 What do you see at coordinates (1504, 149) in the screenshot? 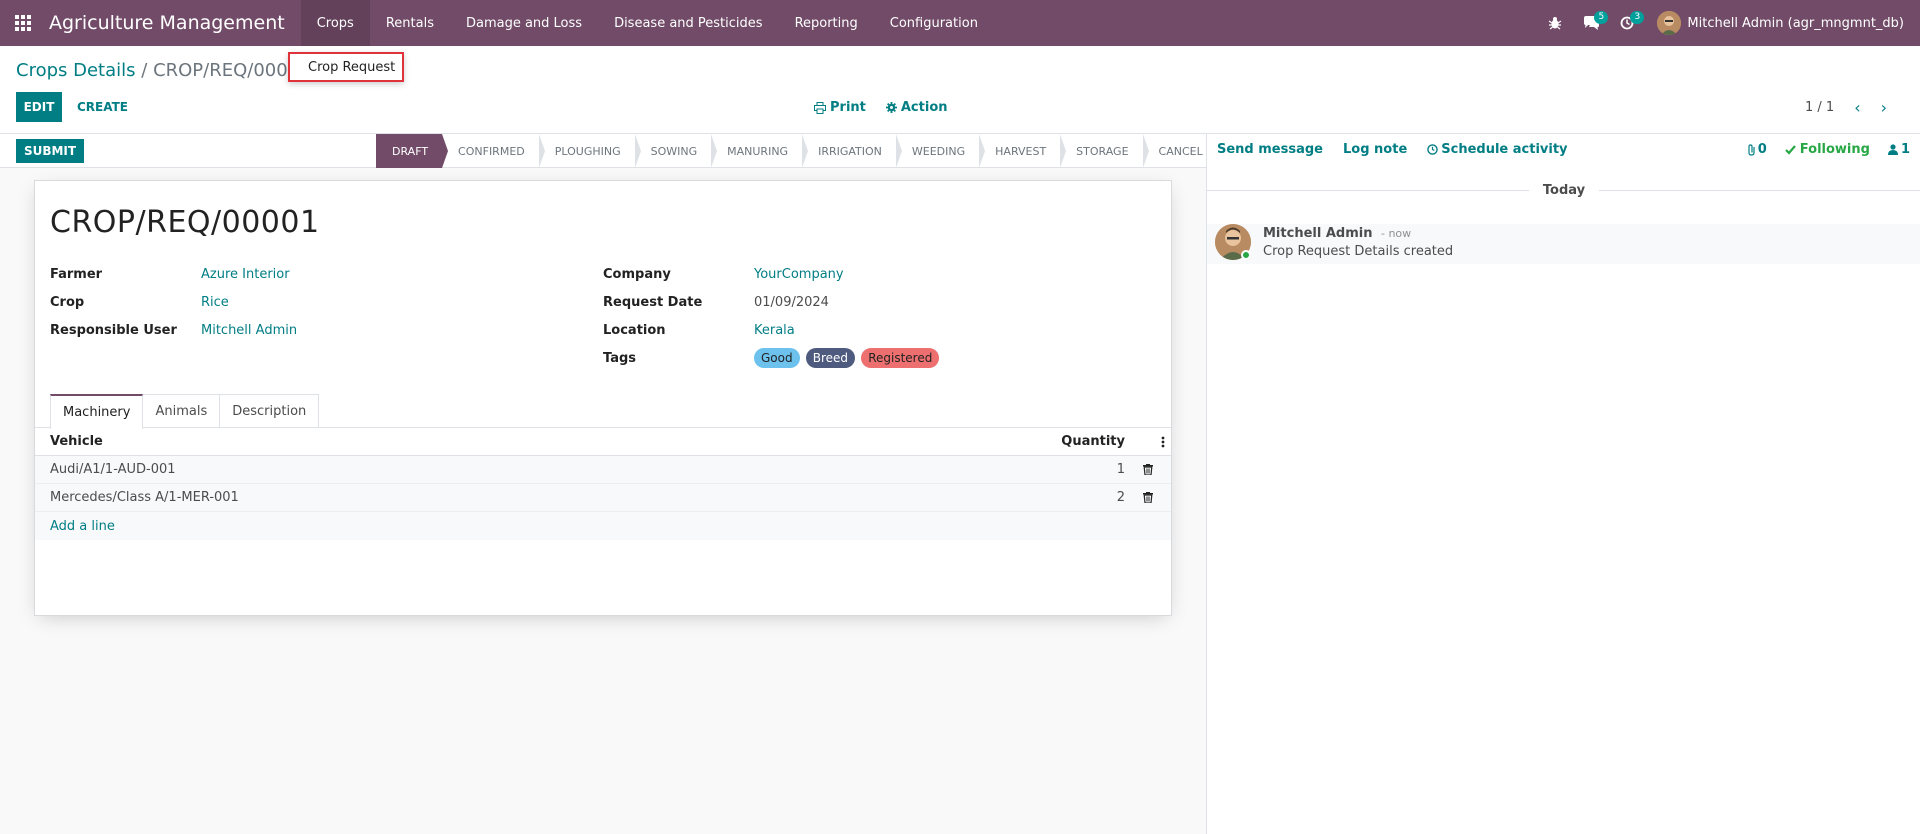
I see `schedule-activity-label: Schedule activity` at bounding box center [1504, 149].